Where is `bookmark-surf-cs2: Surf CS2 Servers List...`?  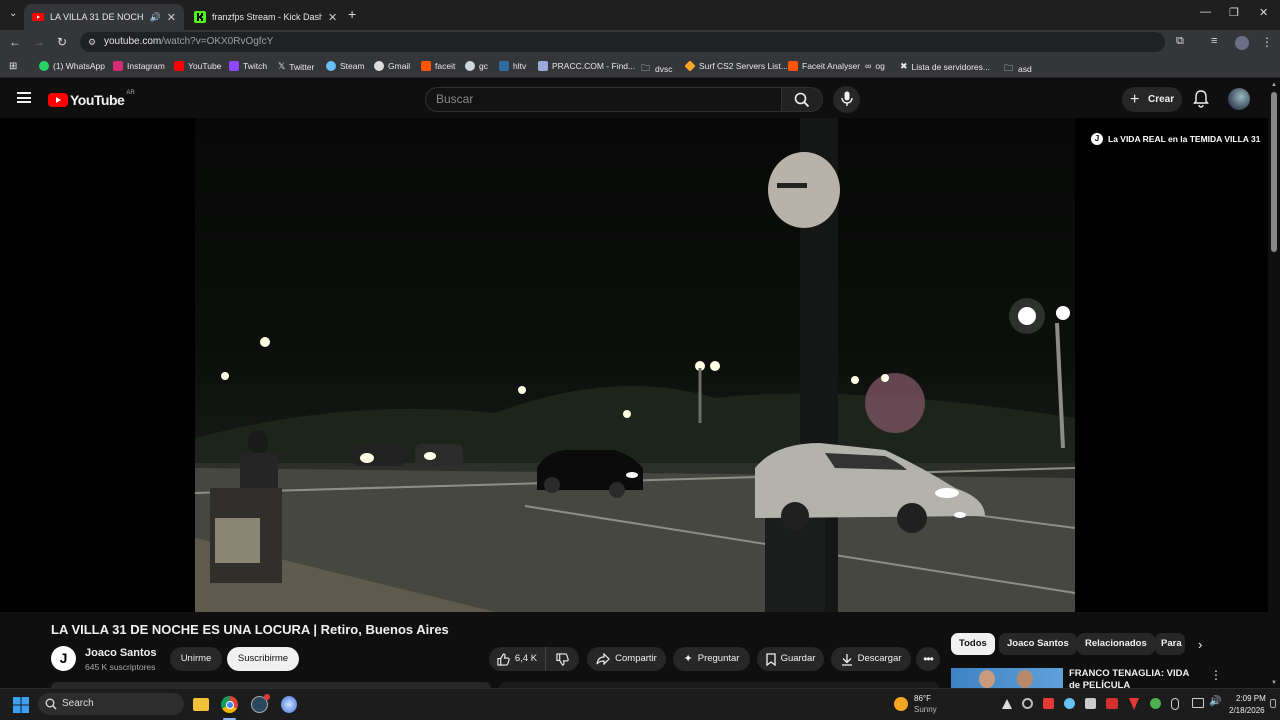 bookmark-surf-cs2: Surf CS2 Servers List... is located at coordinates (736, 66).